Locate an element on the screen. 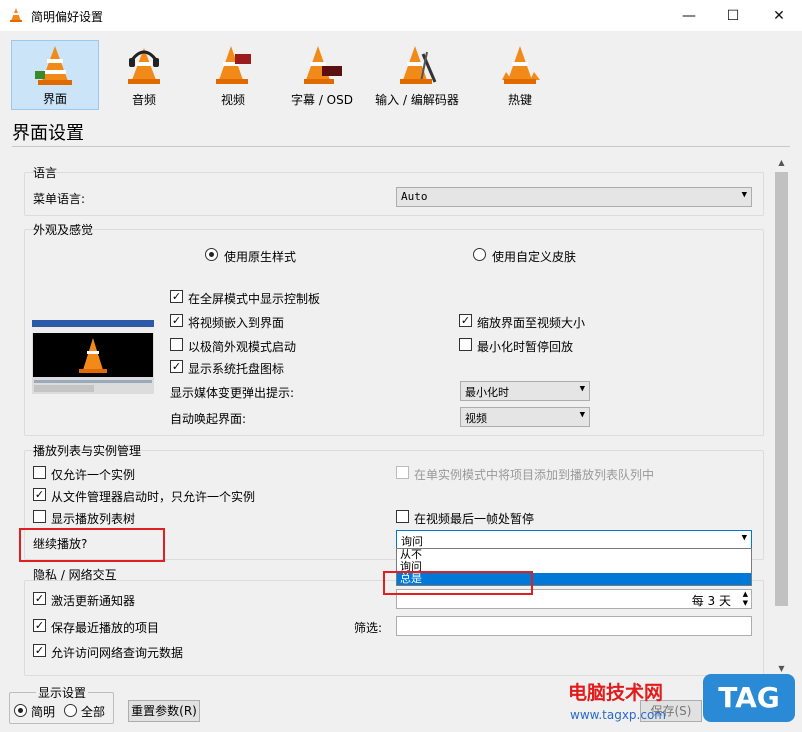  video-cone-icon is located at coordinates (233, 65).